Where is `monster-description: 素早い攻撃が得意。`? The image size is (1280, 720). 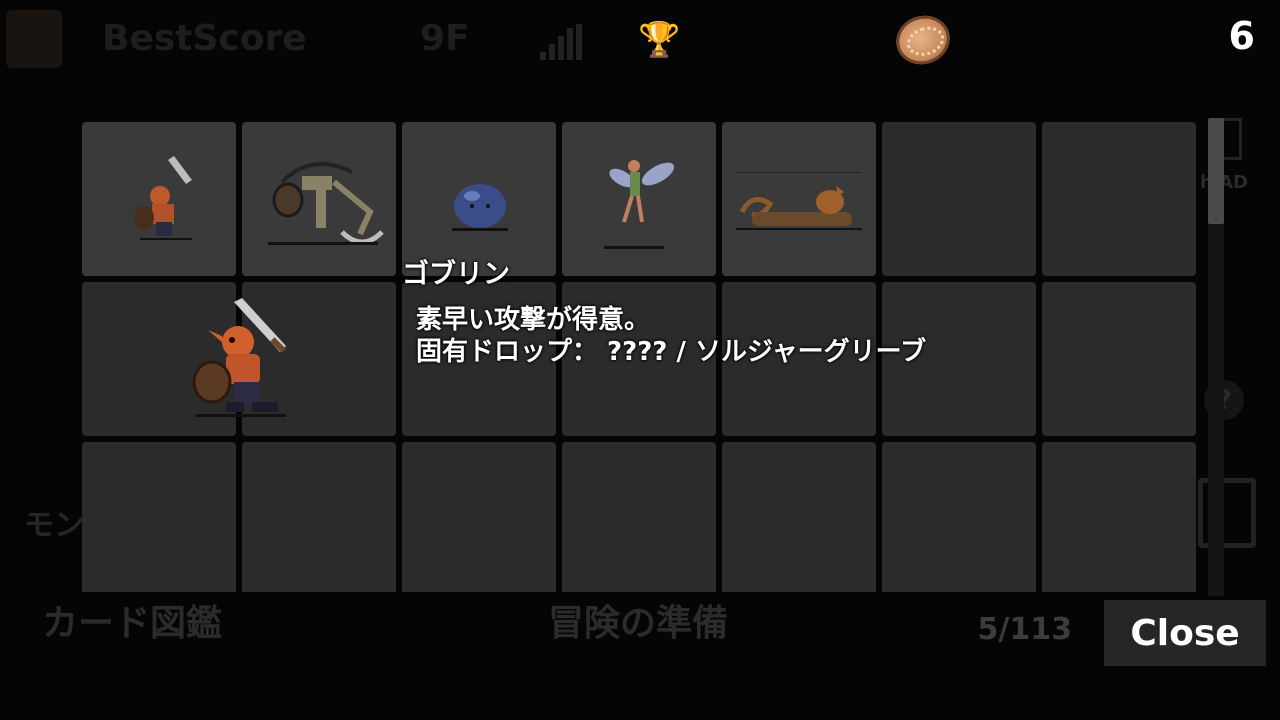 monster-description: 素早い攻撃が得意。 is located at coordinates (533, 320).